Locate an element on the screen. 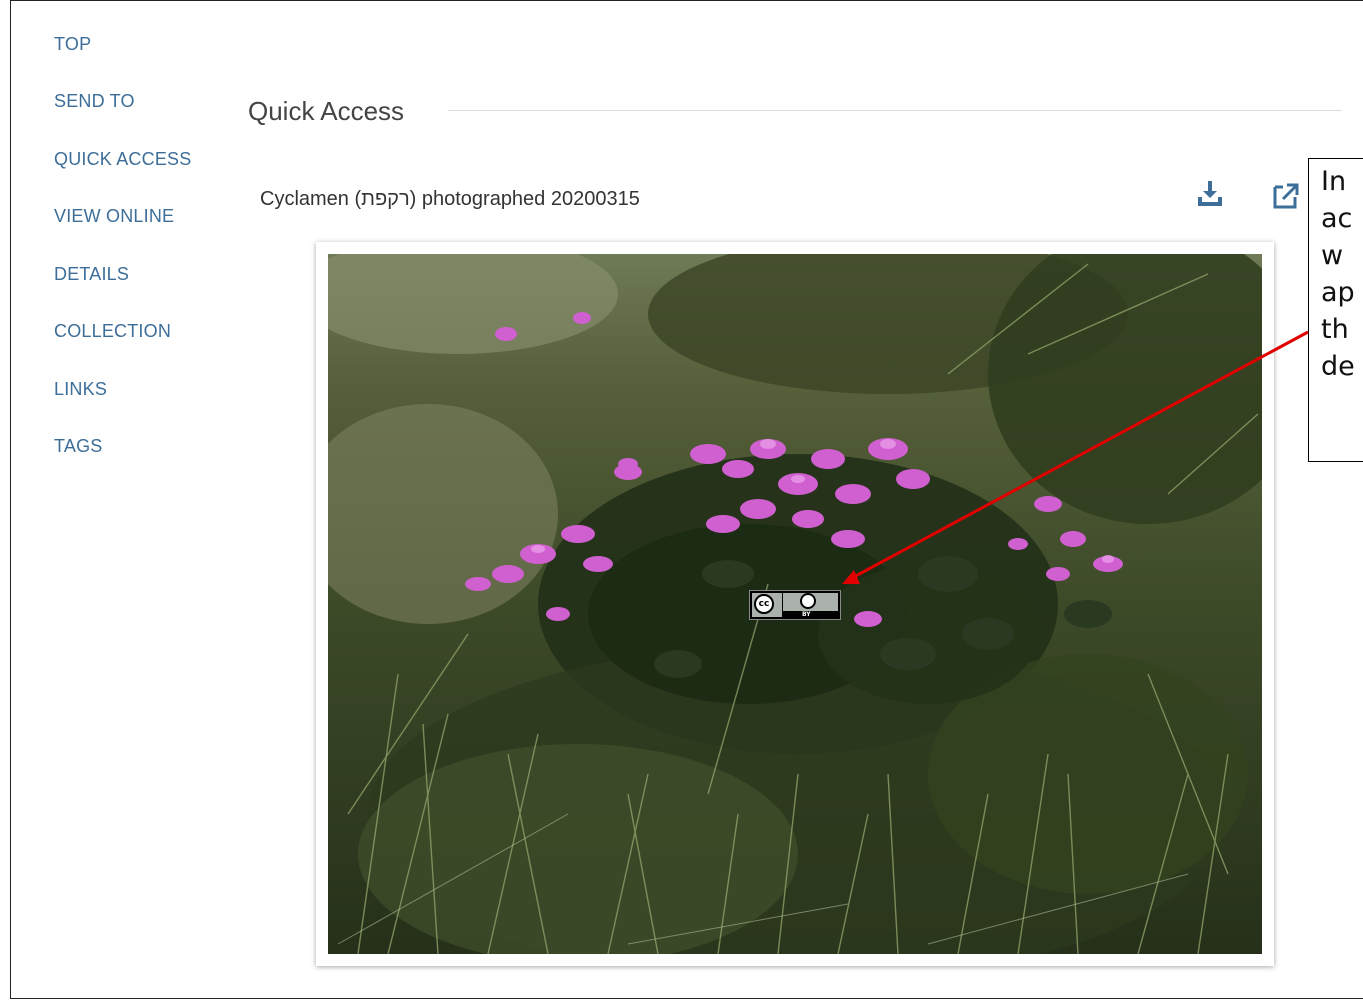 The height and width of the screenshot is (1001, 1363). item-title: Cyclamen (רקפת) photographed 20200315 is located at coordinates (450, 199).